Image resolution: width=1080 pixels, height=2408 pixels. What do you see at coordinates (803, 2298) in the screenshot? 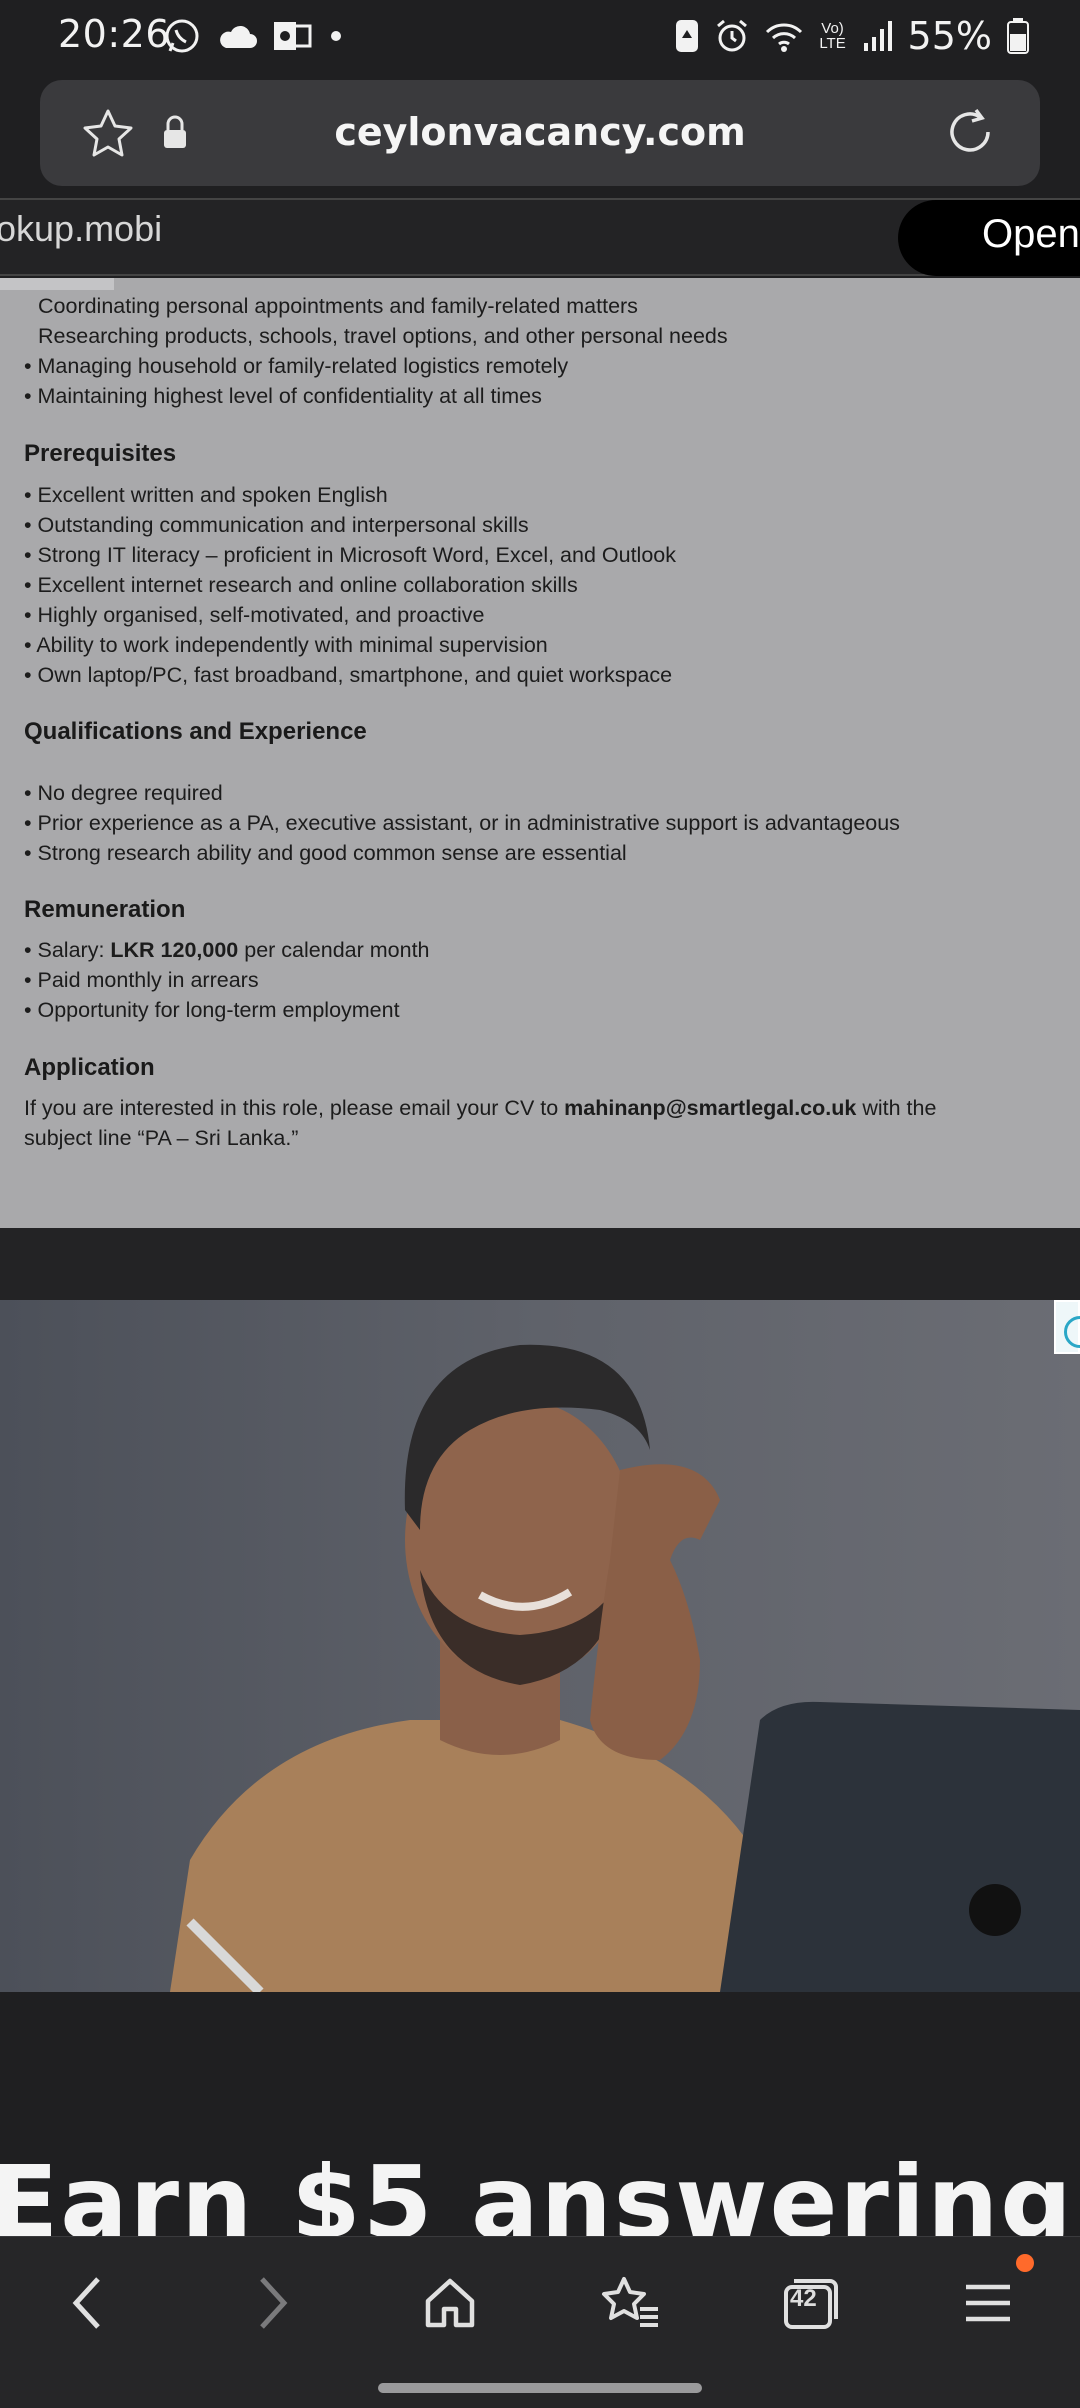
I see `tabs-count: 42` at bounding box center [803, 2298].